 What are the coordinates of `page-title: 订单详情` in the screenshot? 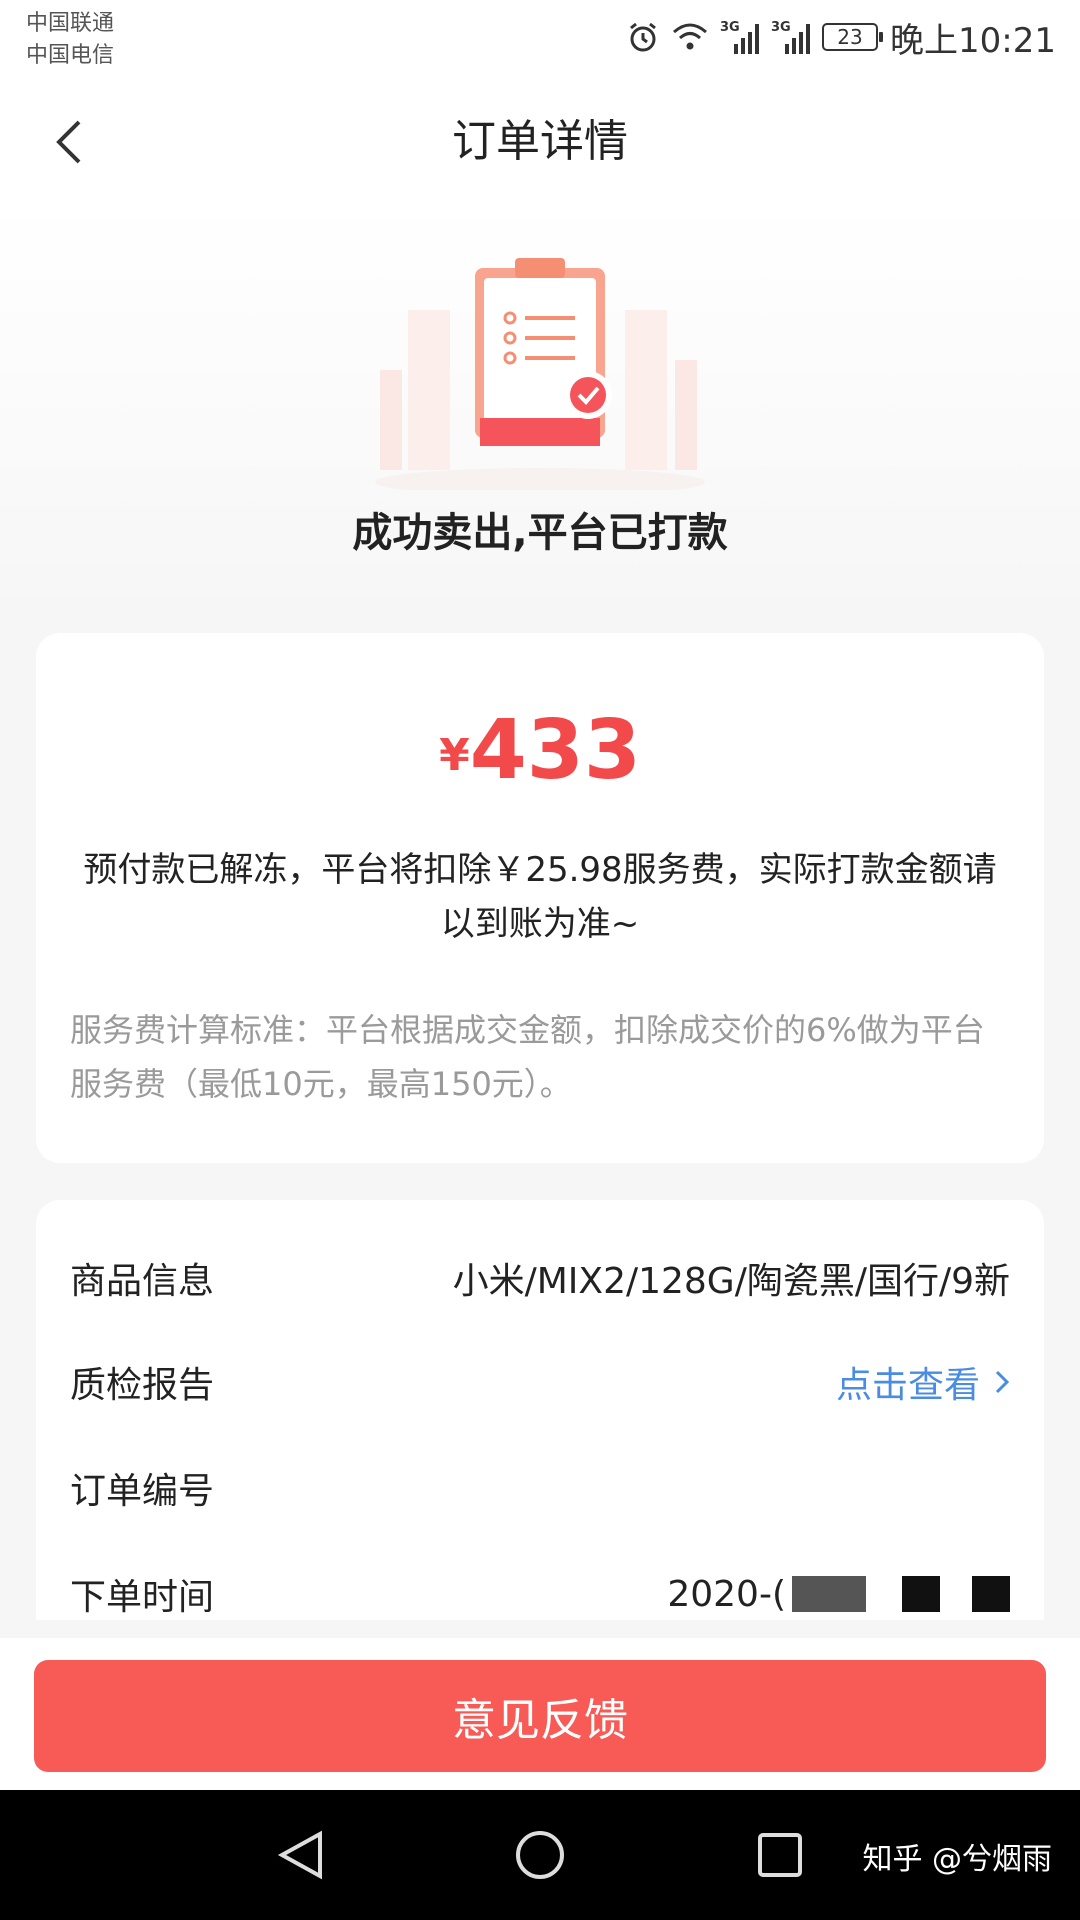 It's located at (540, 141).